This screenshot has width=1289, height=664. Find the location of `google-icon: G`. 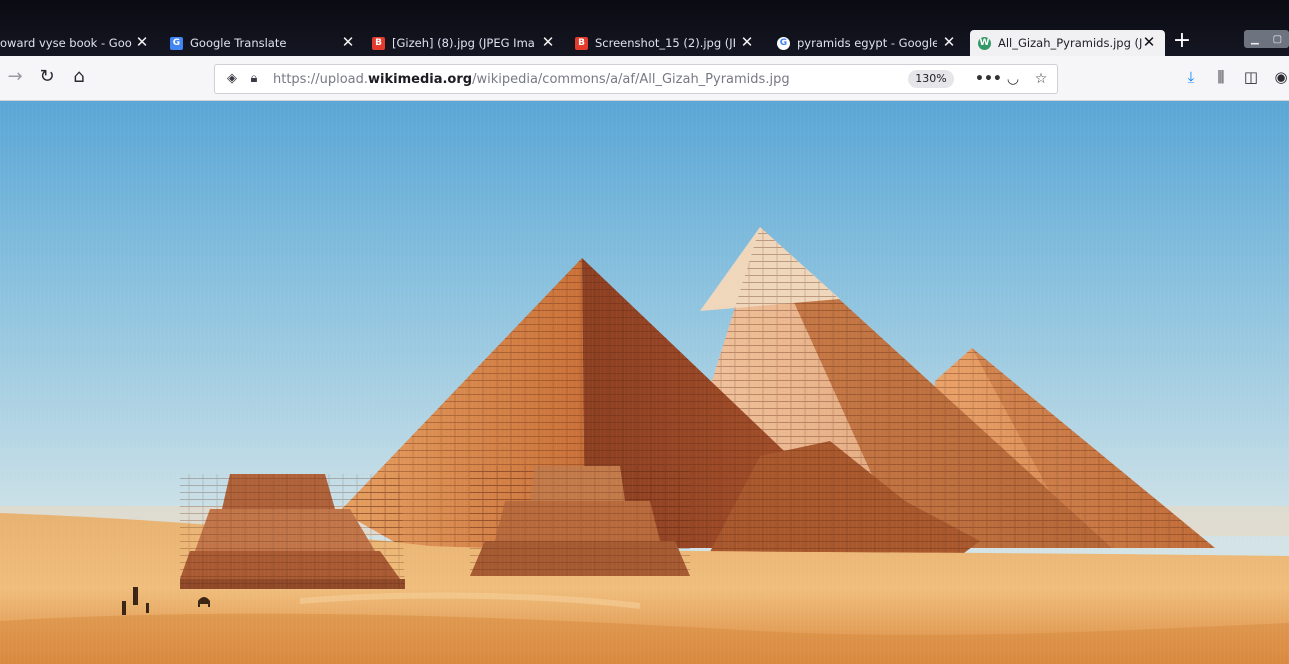

google-icon: G is located at coordinates (783, 43).